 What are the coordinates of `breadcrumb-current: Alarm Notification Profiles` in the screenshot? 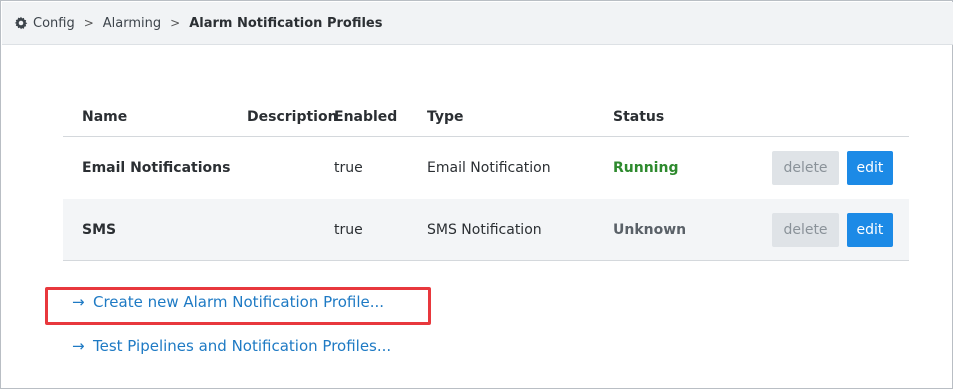 It's located at (286, 23).